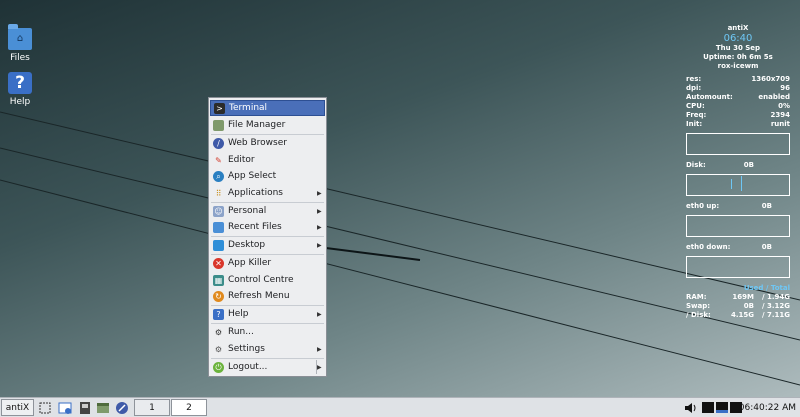 This screenshot has width=800, height=417. What do you see at coordinates (738, 57) in the screenshot?
I see `conky-uptime: Uptime: 0h 6m 5s` at bounding box center [738, 57].